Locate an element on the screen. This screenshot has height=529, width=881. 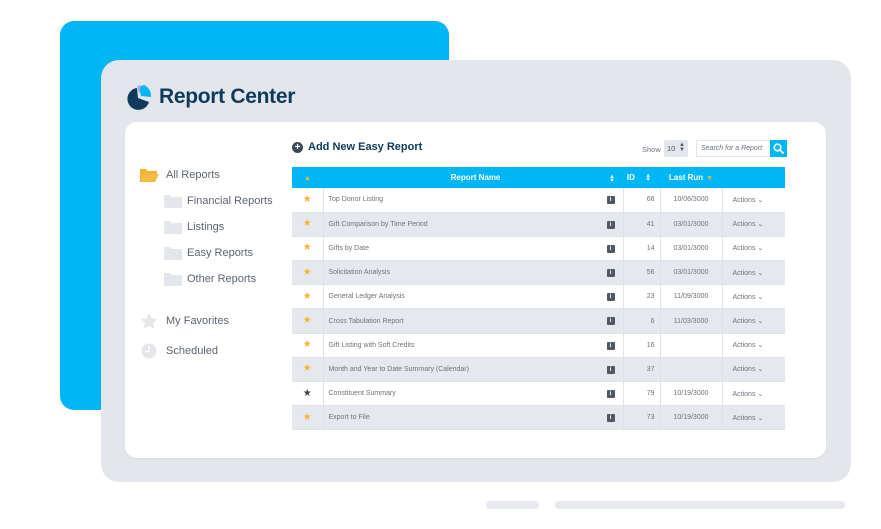
sidebar-item-label: Easy Reports is located at coordinates (220, 253).